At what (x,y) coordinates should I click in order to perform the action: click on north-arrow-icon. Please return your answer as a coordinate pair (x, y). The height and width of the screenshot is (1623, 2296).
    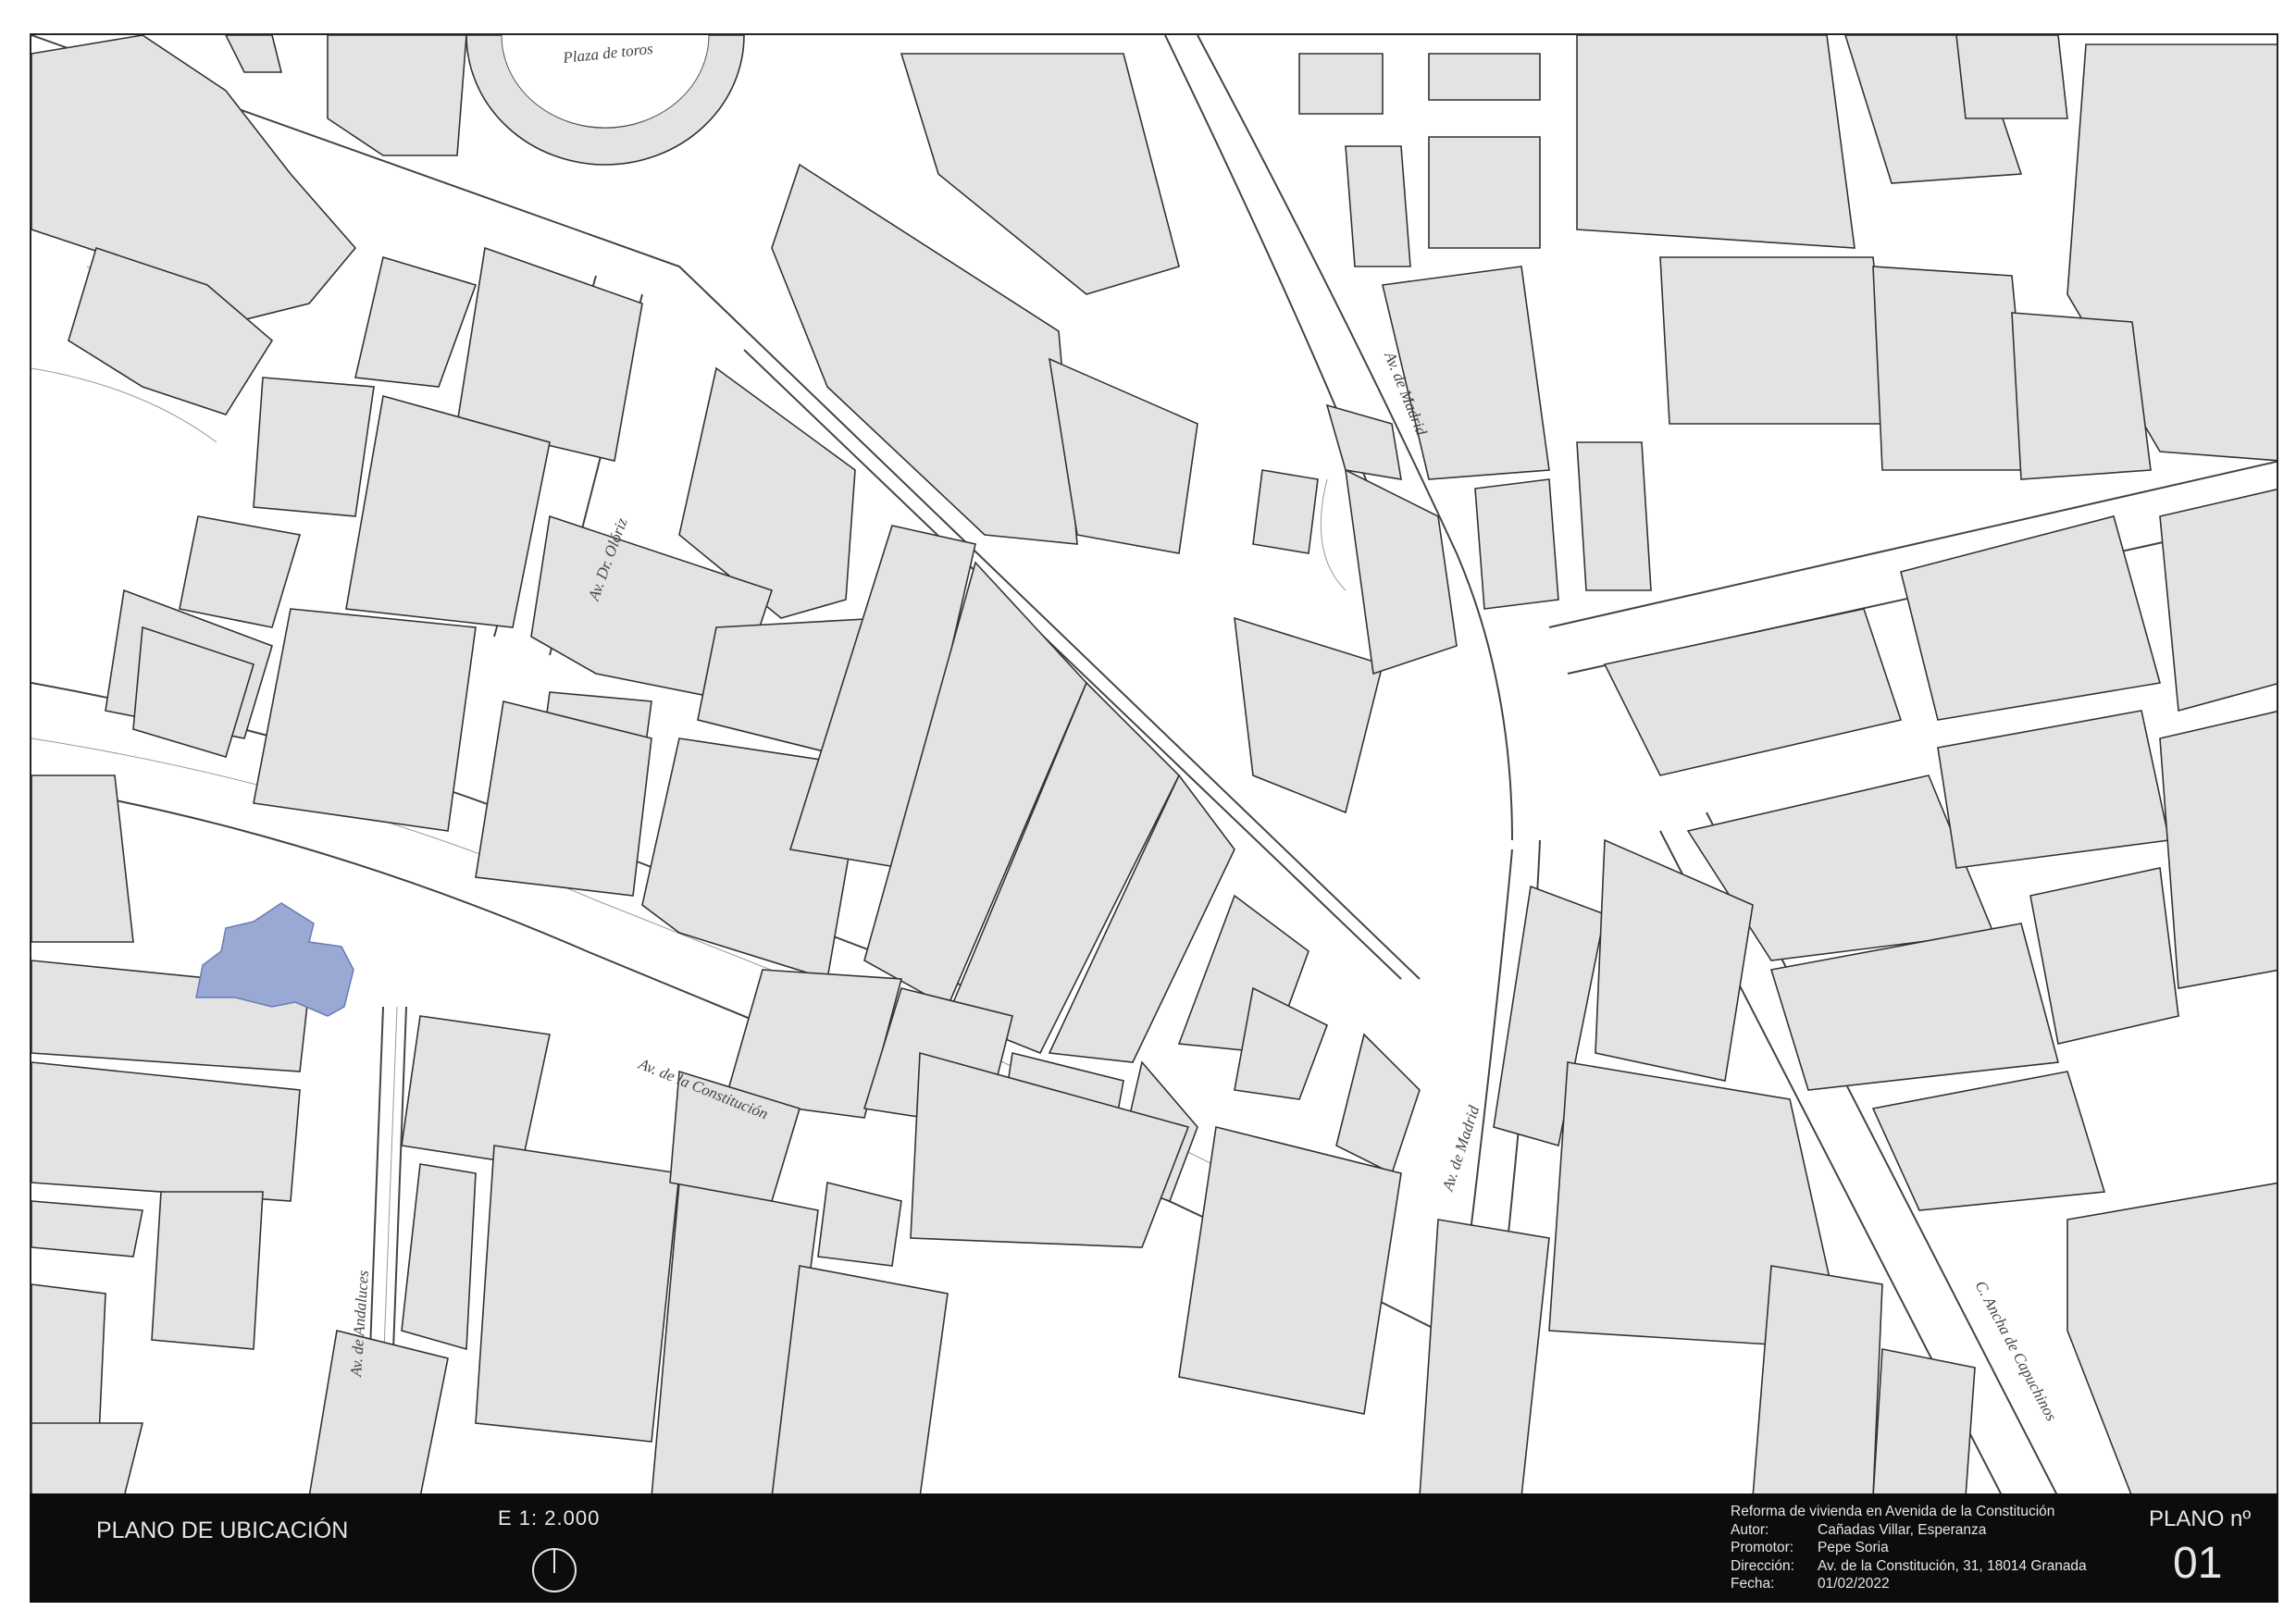
    Looking at the image, I should click on (554, 1570).